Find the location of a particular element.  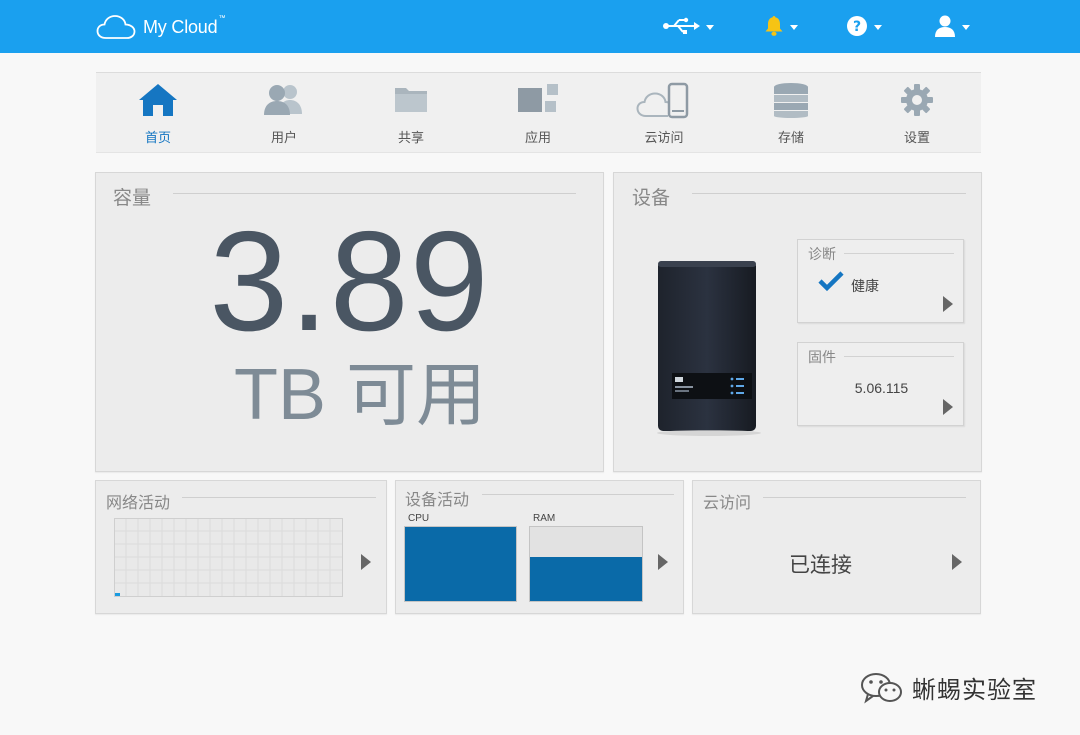

help-icon: ? is located at coordinates (857, 26).